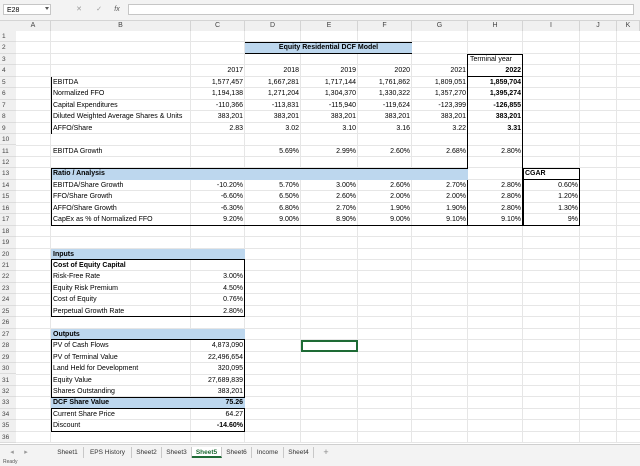 This screenshot has height=466, width=640. What do you see at coordinates (218, 380) in the screenshot?
I see `output-value: 27,689,839` at bounding box center [218, 380].